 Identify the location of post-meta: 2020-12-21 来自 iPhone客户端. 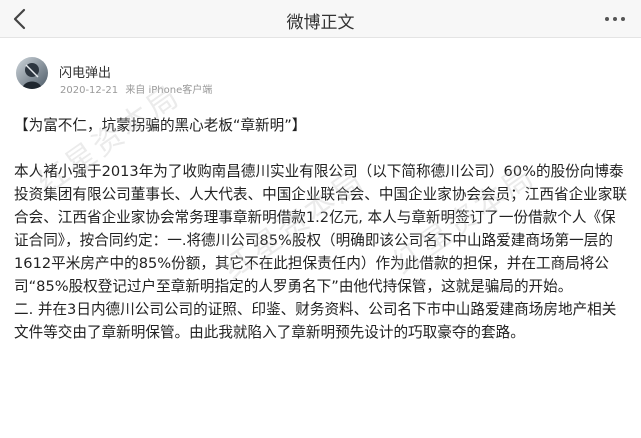
(138, 88).